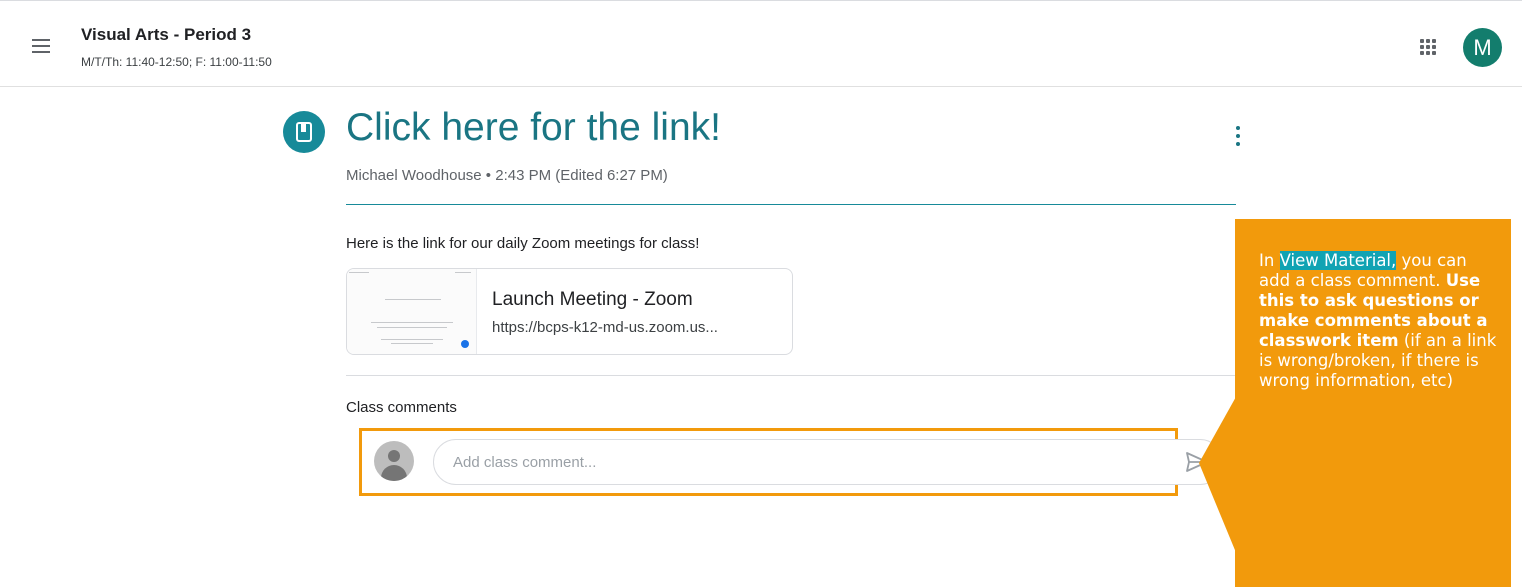  I want to click on callout-prefix: In, so click(1269, 260).